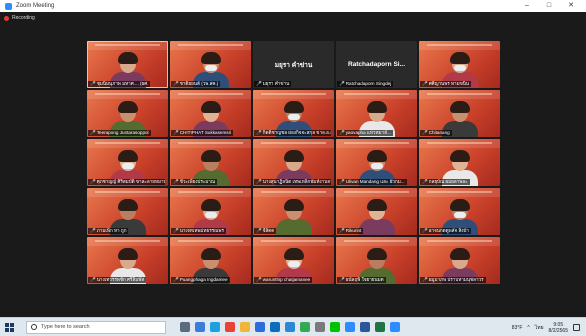 This screenshot has width=586, height=336. I want to click on close-button: ✕, so click(571, 6).